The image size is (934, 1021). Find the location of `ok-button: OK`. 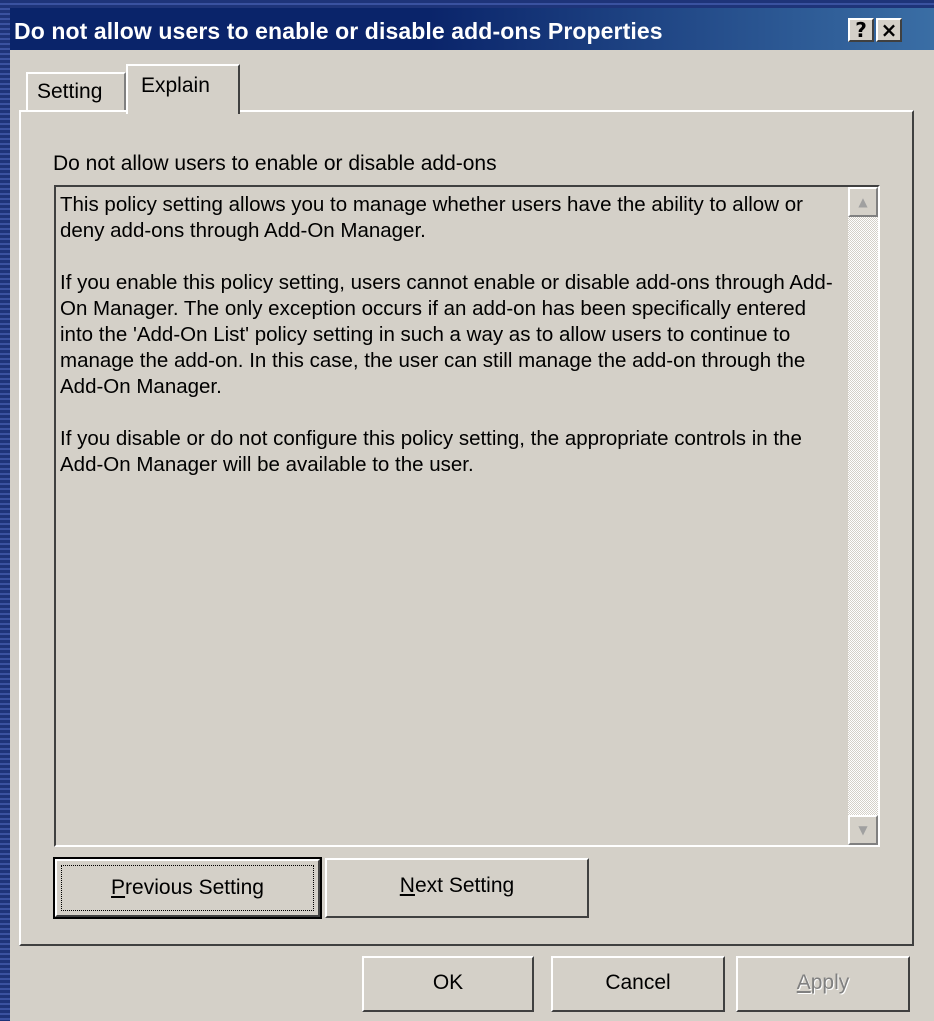

ok-button: OK is located at coordinates (448, 984).